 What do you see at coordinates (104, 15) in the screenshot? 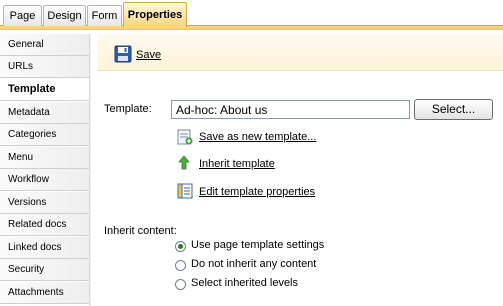
I see `tab-form: Form` at bounding box center [104, 15].